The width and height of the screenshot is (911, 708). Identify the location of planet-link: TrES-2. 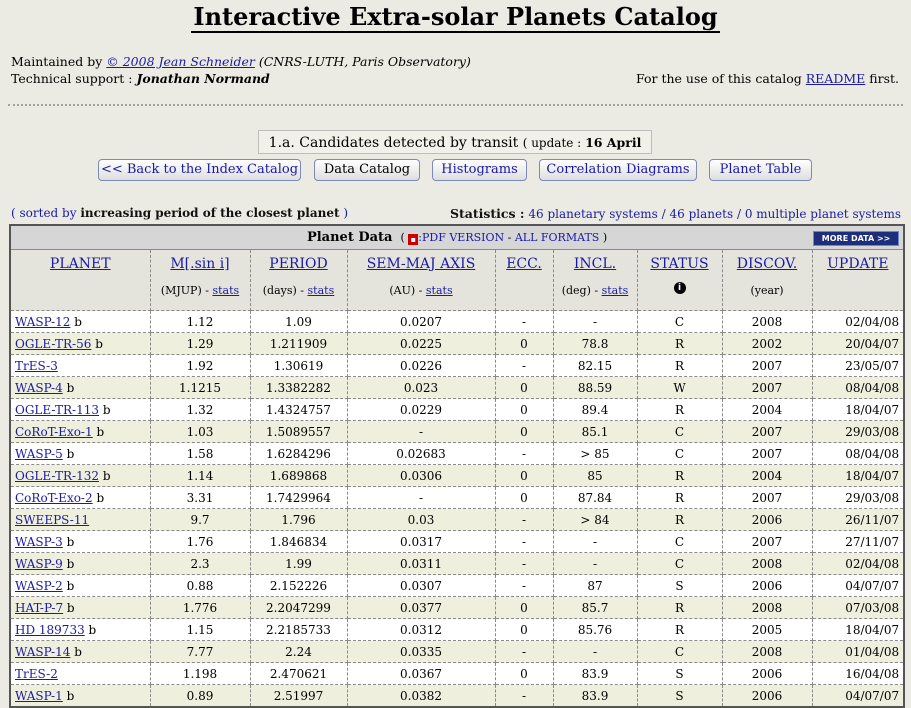
(36, 674).